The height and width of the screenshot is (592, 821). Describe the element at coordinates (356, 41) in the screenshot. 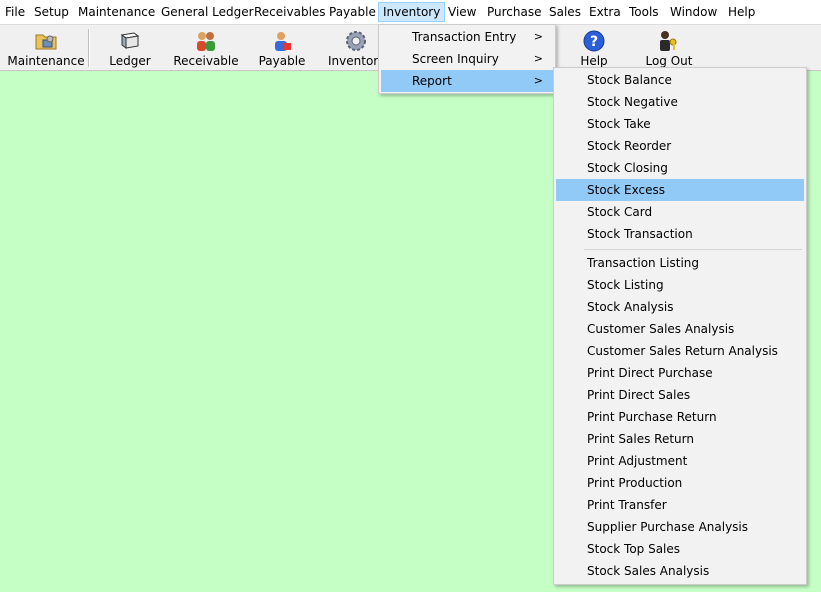

I see `gear-icon` at that location.